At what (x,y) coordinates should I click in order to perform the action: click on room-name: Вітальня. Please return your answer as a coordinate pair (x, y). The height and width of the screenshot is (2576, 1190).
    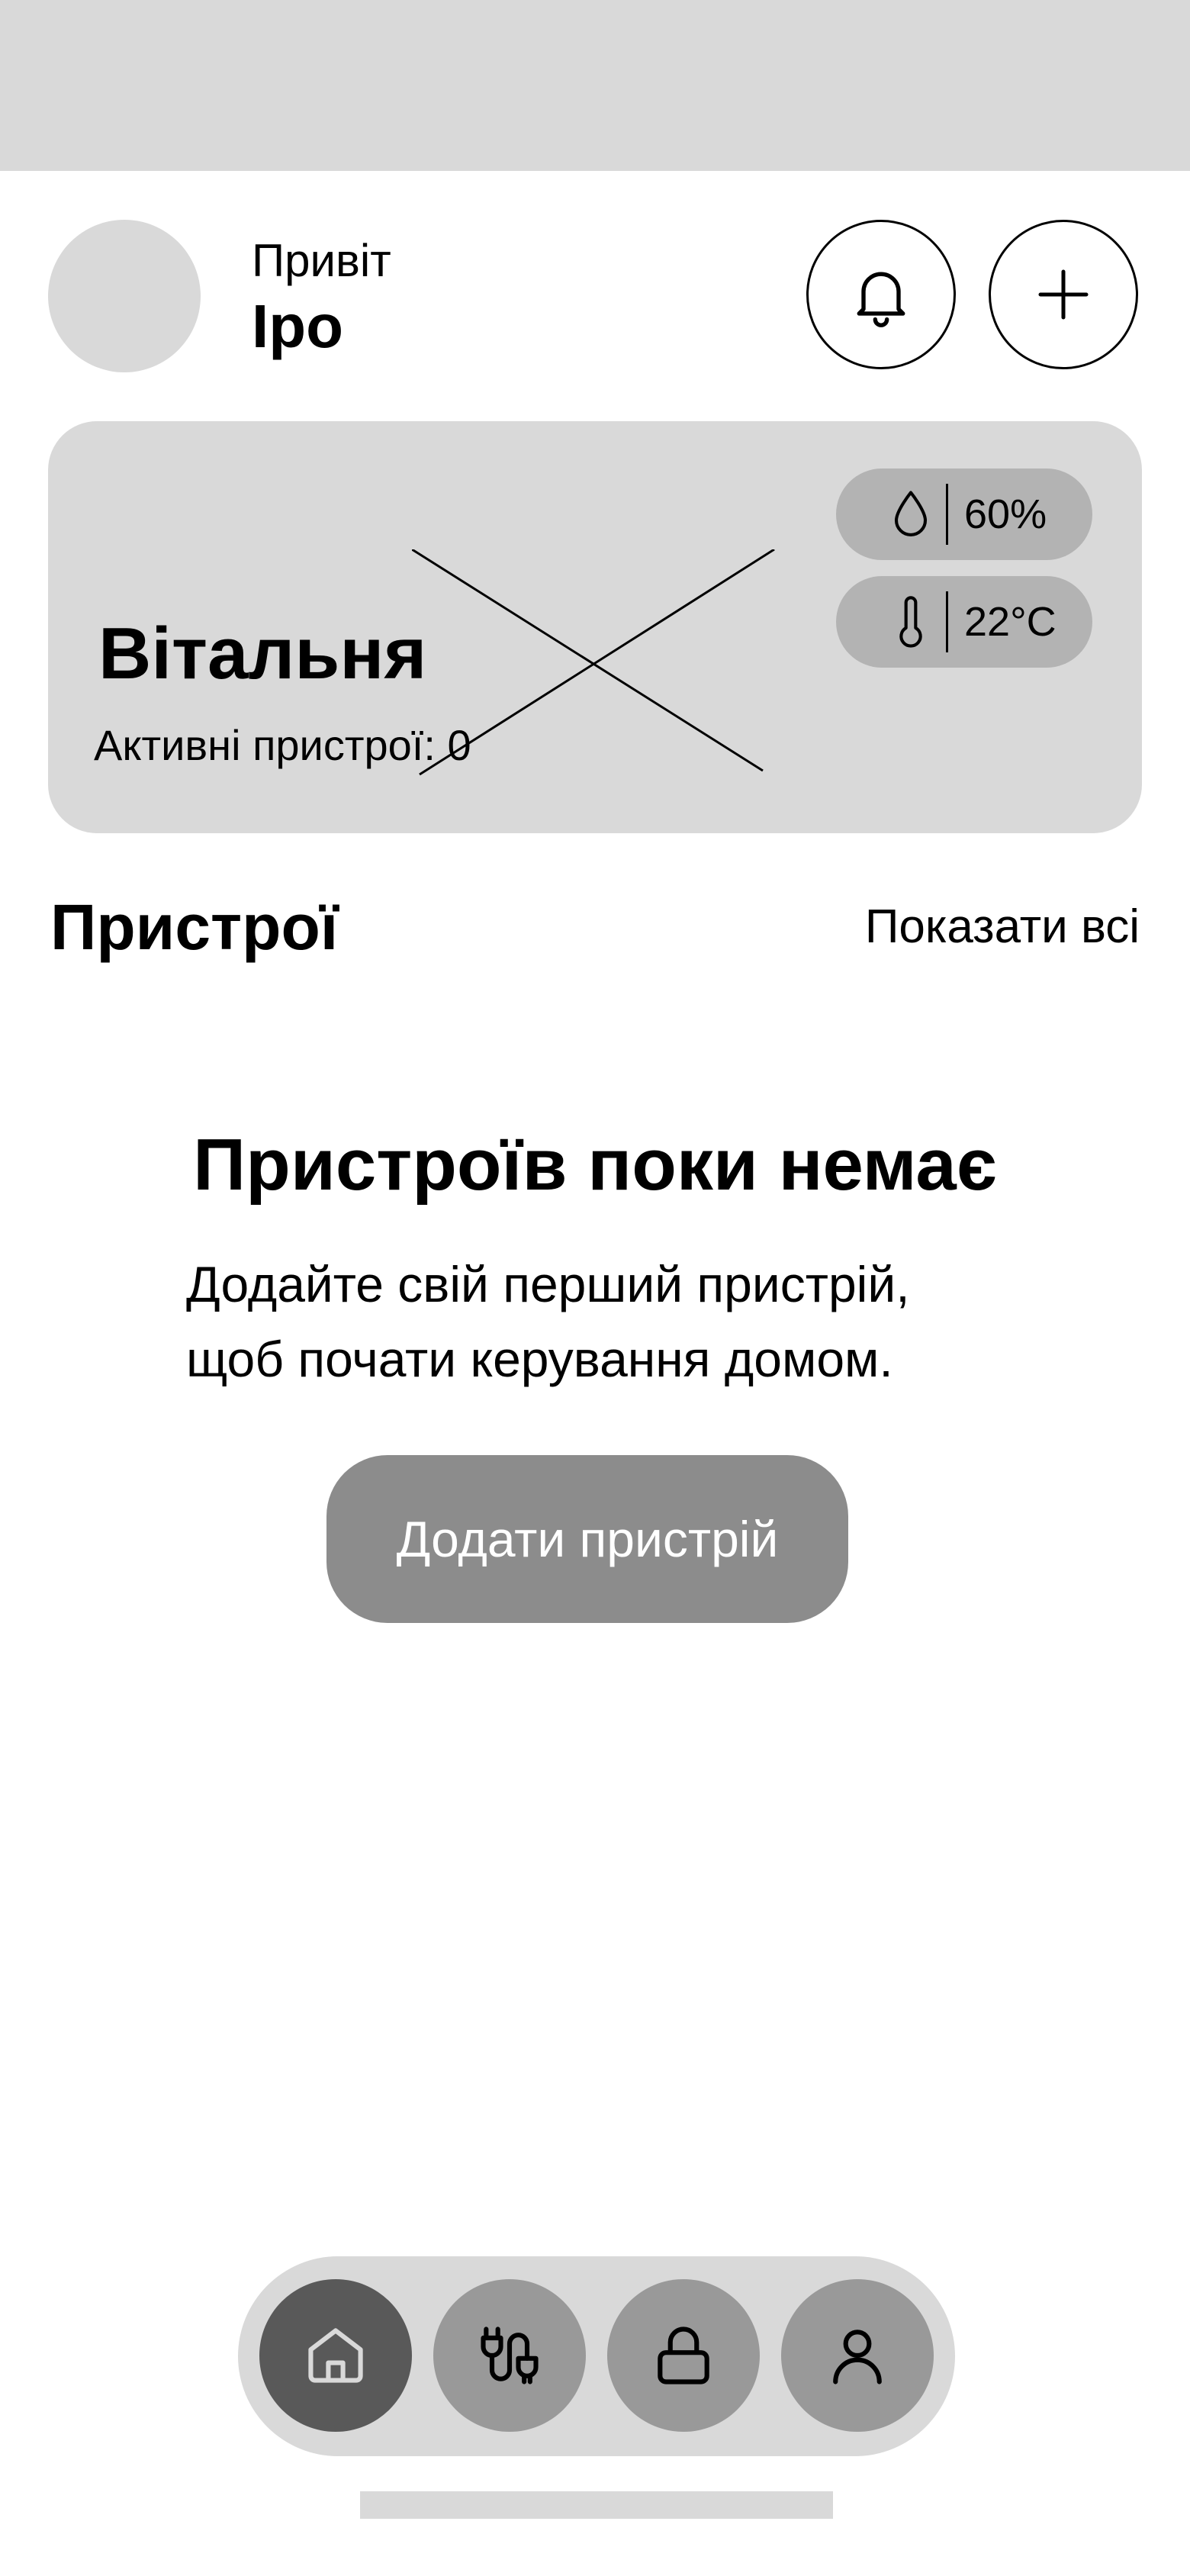
    Looking at the image, I should click on (262, 653).